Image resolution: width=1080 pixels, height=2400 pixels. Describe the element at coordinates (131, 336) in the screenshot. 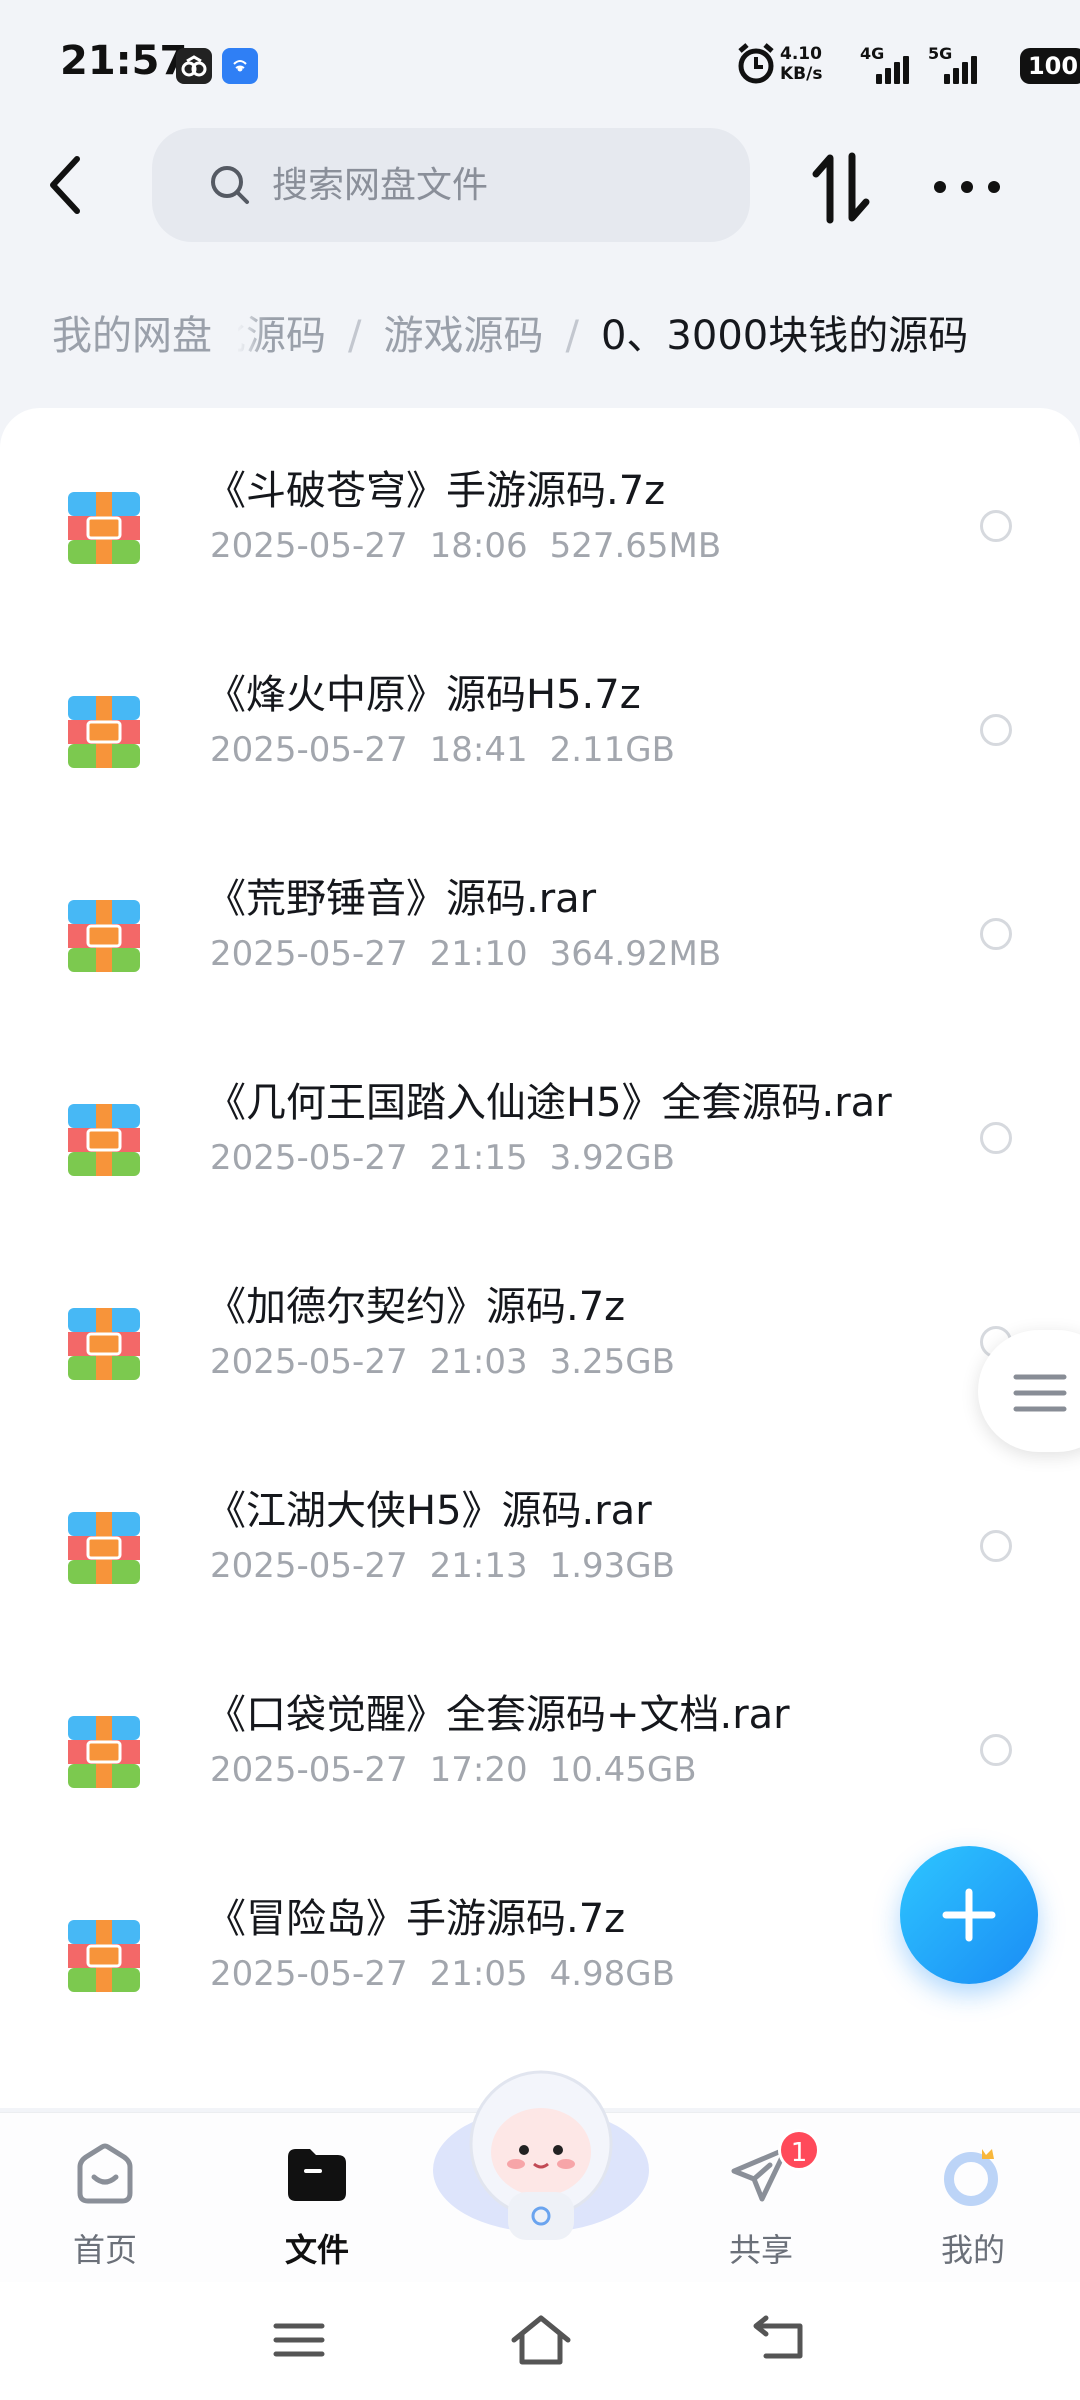

I see `breadcrumb-home: 我的网盘` at that location.